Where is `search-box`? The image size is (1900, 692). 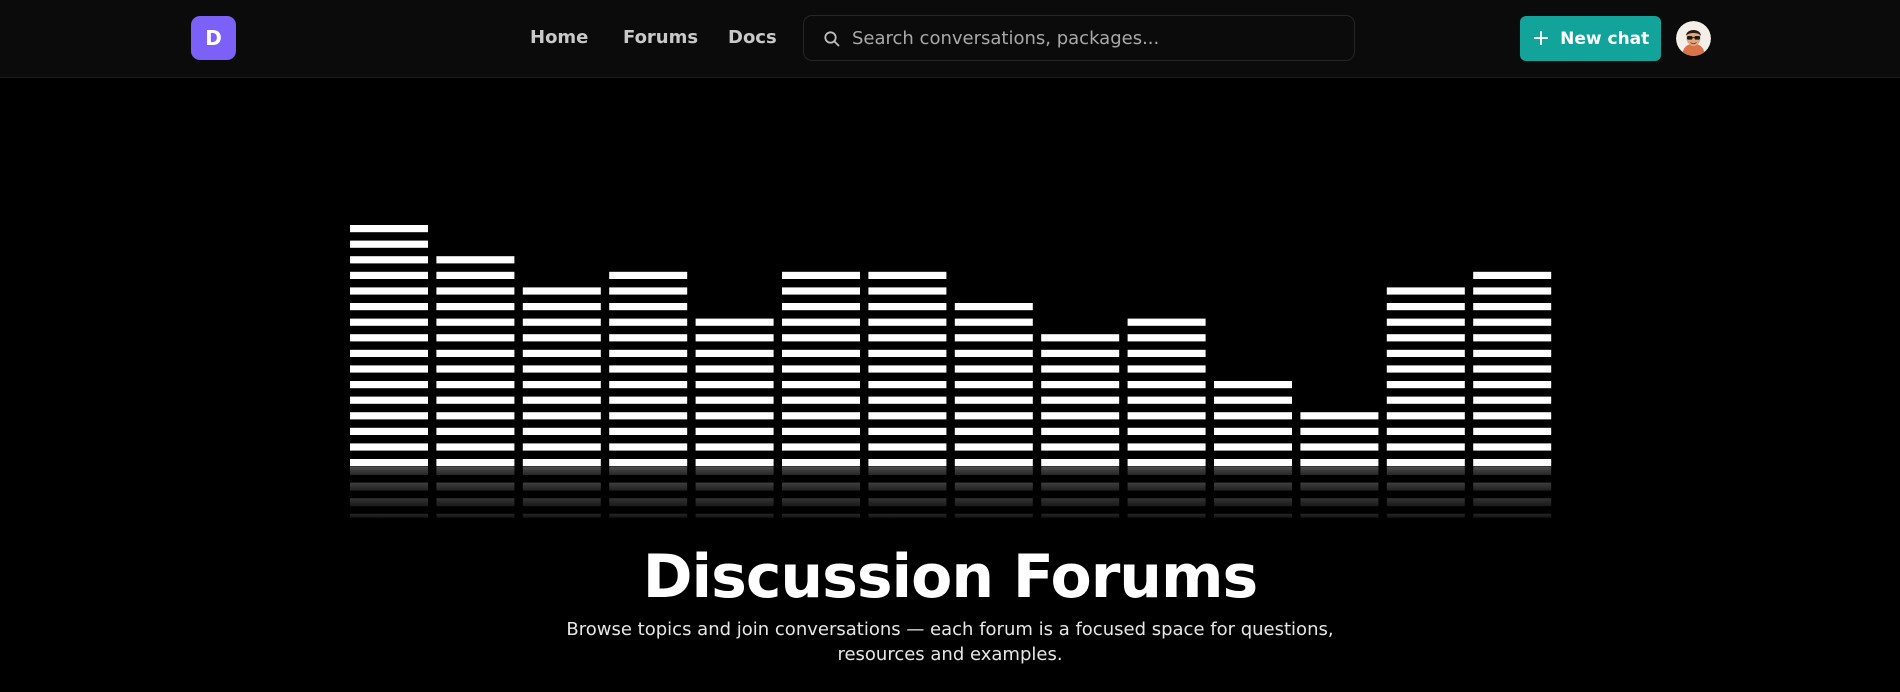
search-box is located at coordinates (1079, 38).